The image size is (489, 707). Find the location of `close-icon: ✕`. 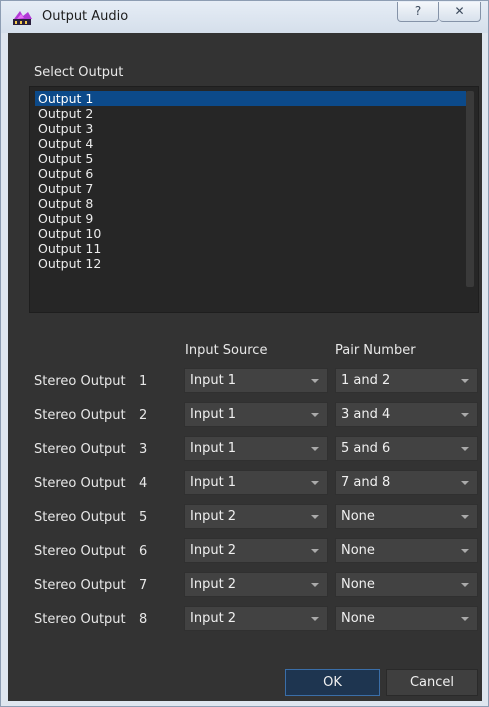

close-icon: ✕ is located at coordinates (459, 11).